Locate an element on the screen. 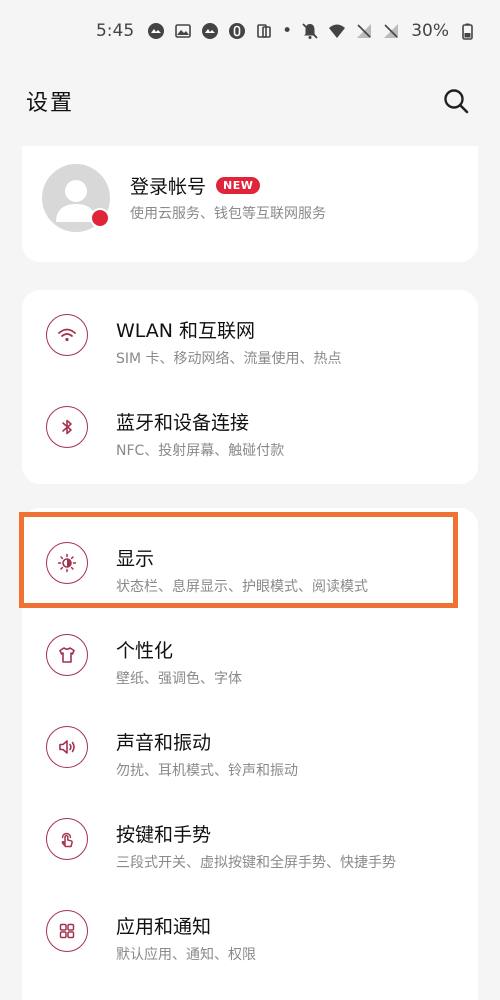 The height and width of the screenshot is (1000, 500). settings-item-subtitle: SIM 卡、移动网络、流量使用、热点 is located at coordinates (229, 359).